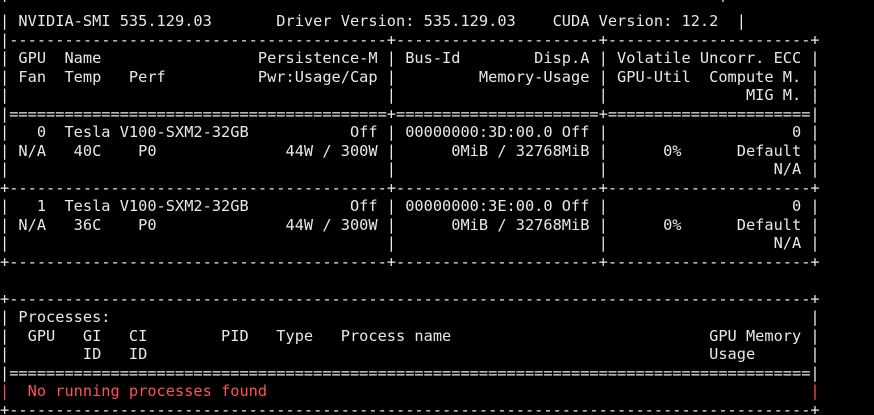  What do you see at coordinates (410, 95) in the screenshot?
I see `column-header-row-3: | | | MIG M. |` at bounding box center [410, 95].